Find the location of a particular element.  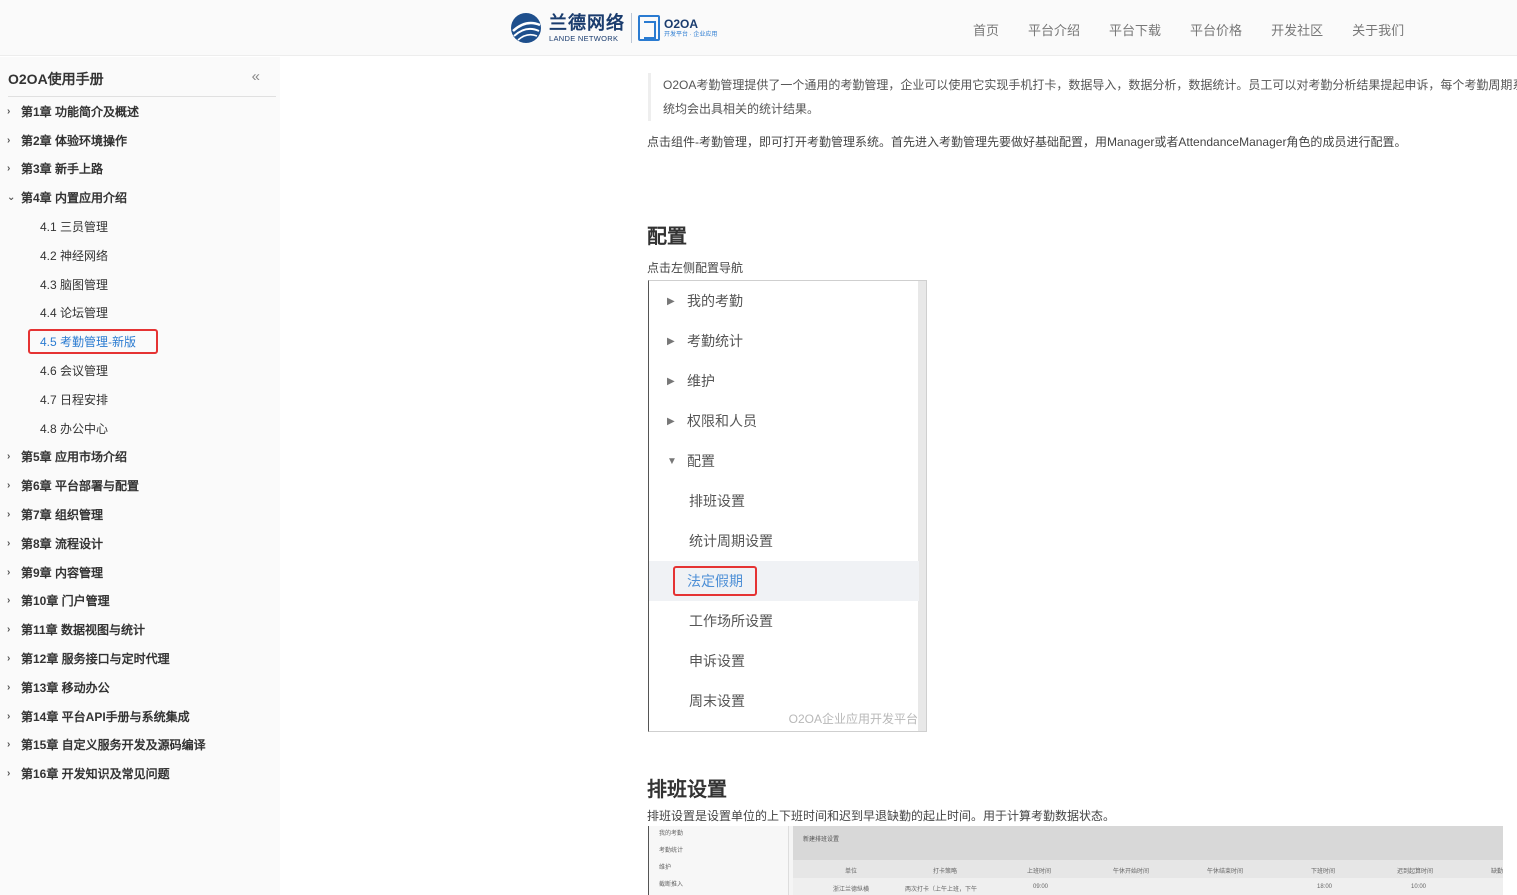

sidebar-item-4-5-active: 4.5 考勤管理-新版 is located at coordinates (140, 341).